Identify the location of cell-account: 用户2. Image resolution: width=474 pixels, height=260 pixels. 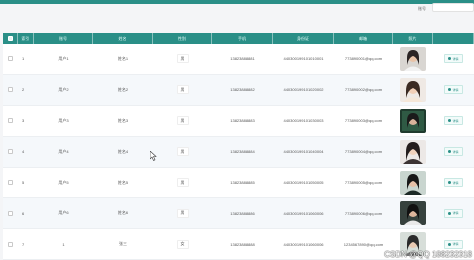
(63, 89).